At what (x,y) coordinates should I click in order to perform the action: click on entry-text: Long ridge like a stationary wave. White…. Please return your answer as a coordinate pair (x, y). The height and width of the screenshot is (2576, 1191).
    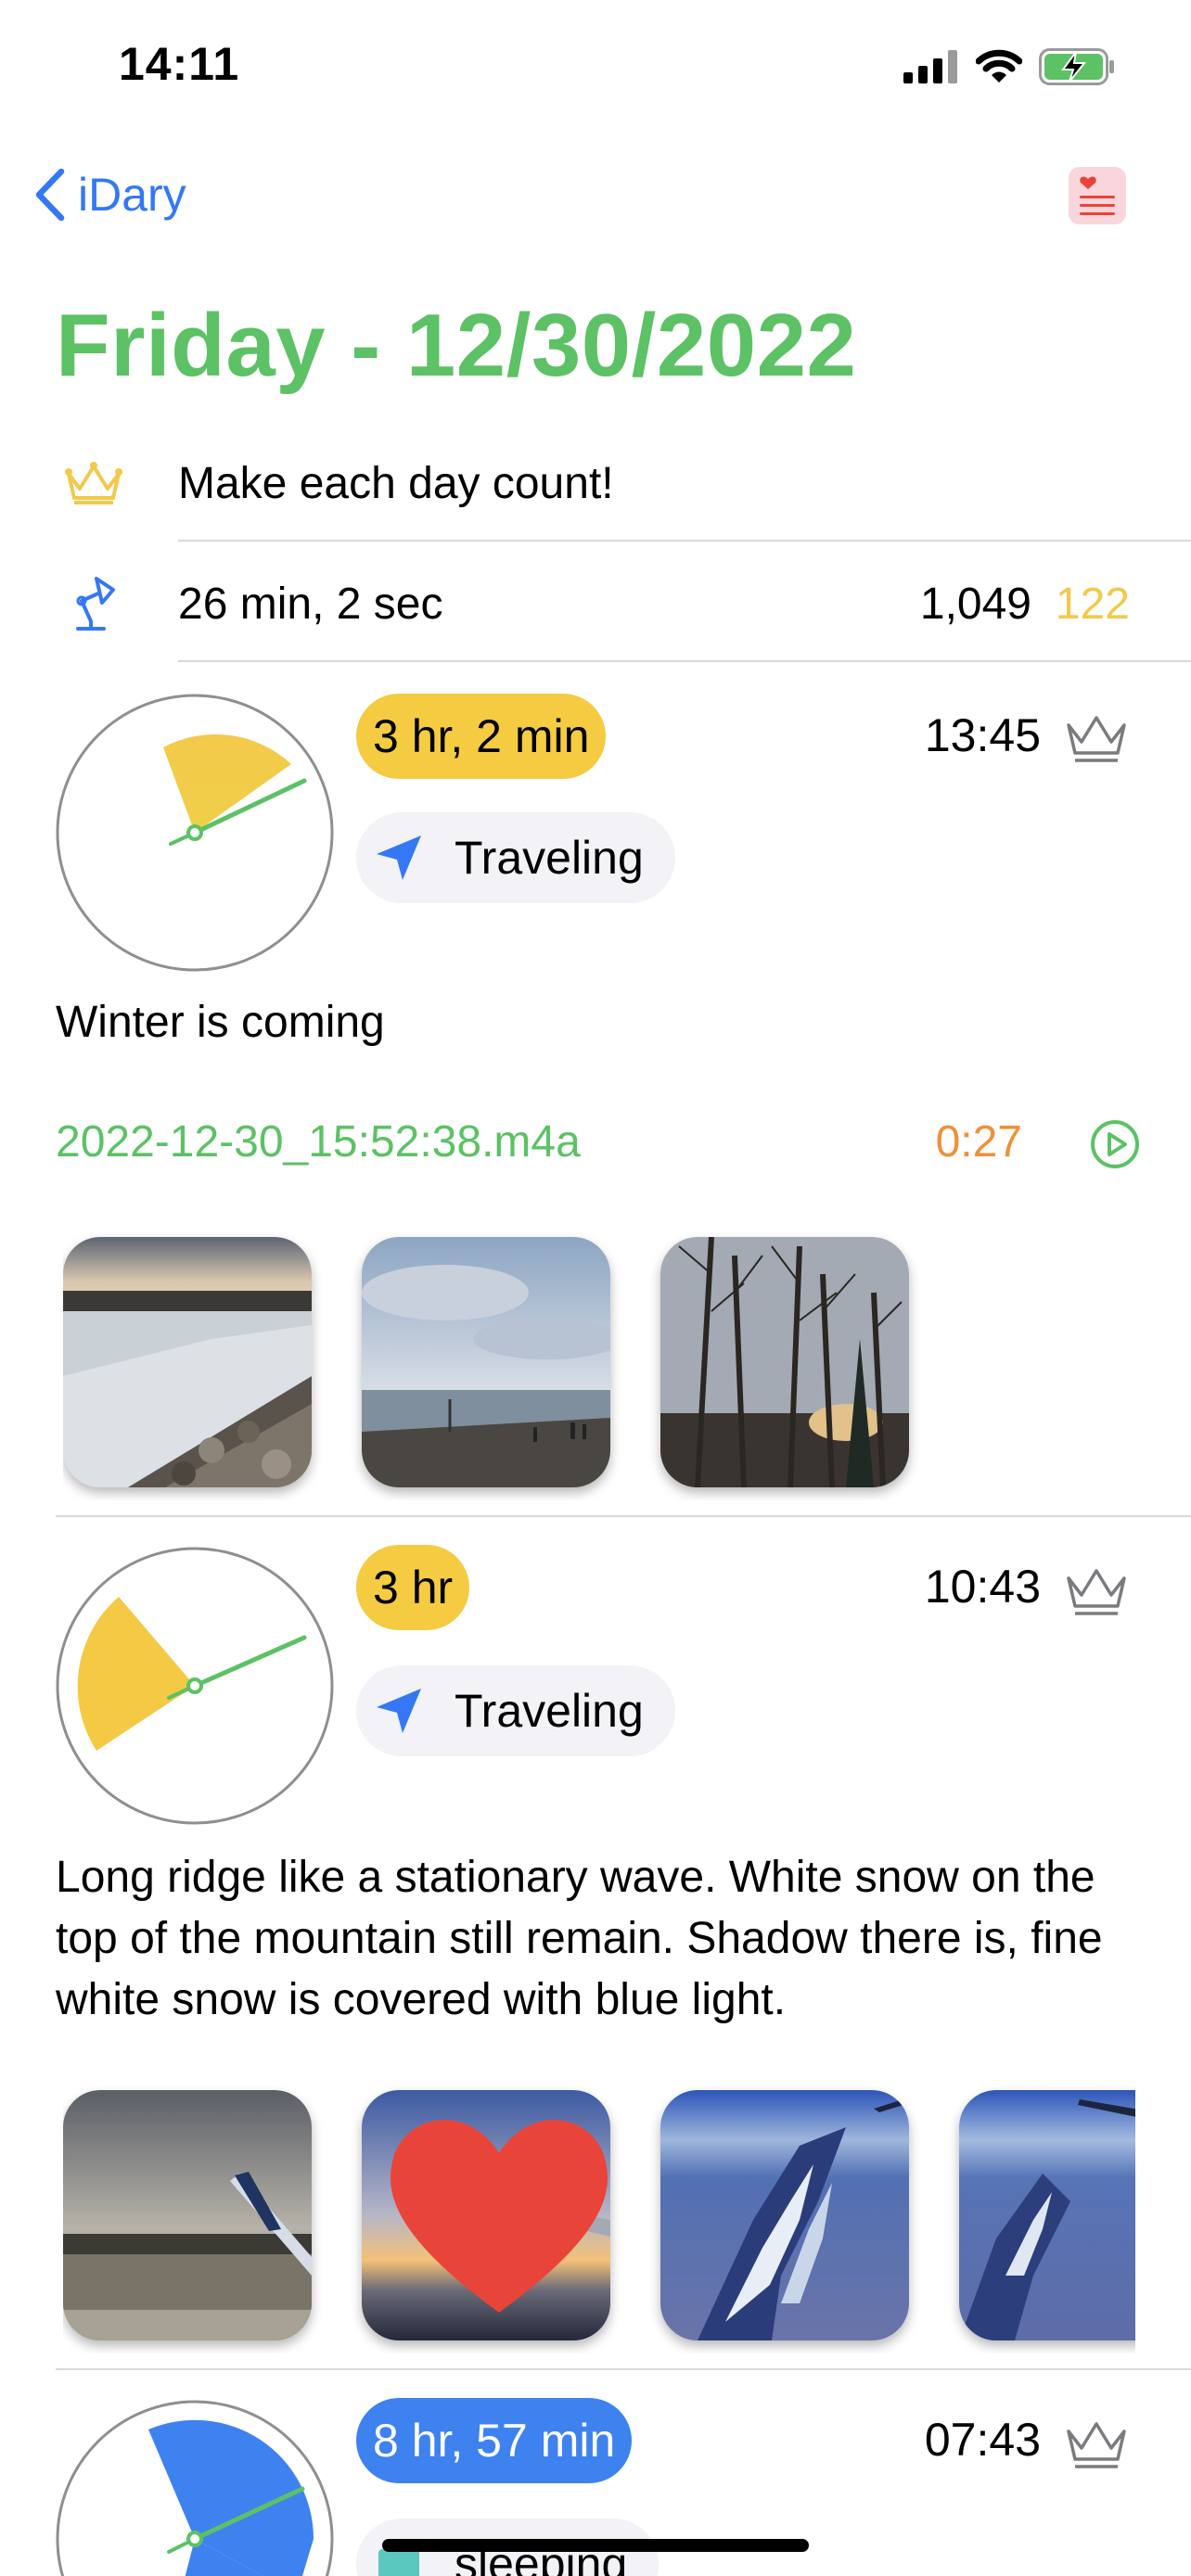
    Looking at the image, I should click on (598, 1939).